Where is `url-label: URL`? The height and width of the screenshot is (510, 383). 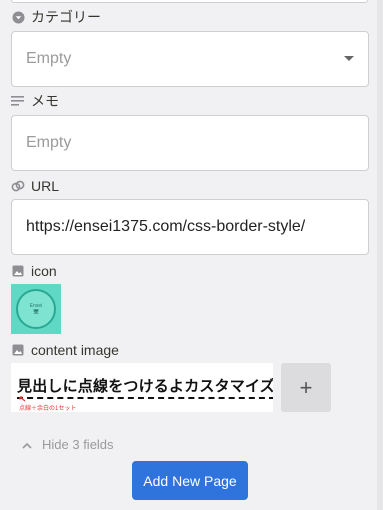
url-label: URL is located at coordinates (35, 186).